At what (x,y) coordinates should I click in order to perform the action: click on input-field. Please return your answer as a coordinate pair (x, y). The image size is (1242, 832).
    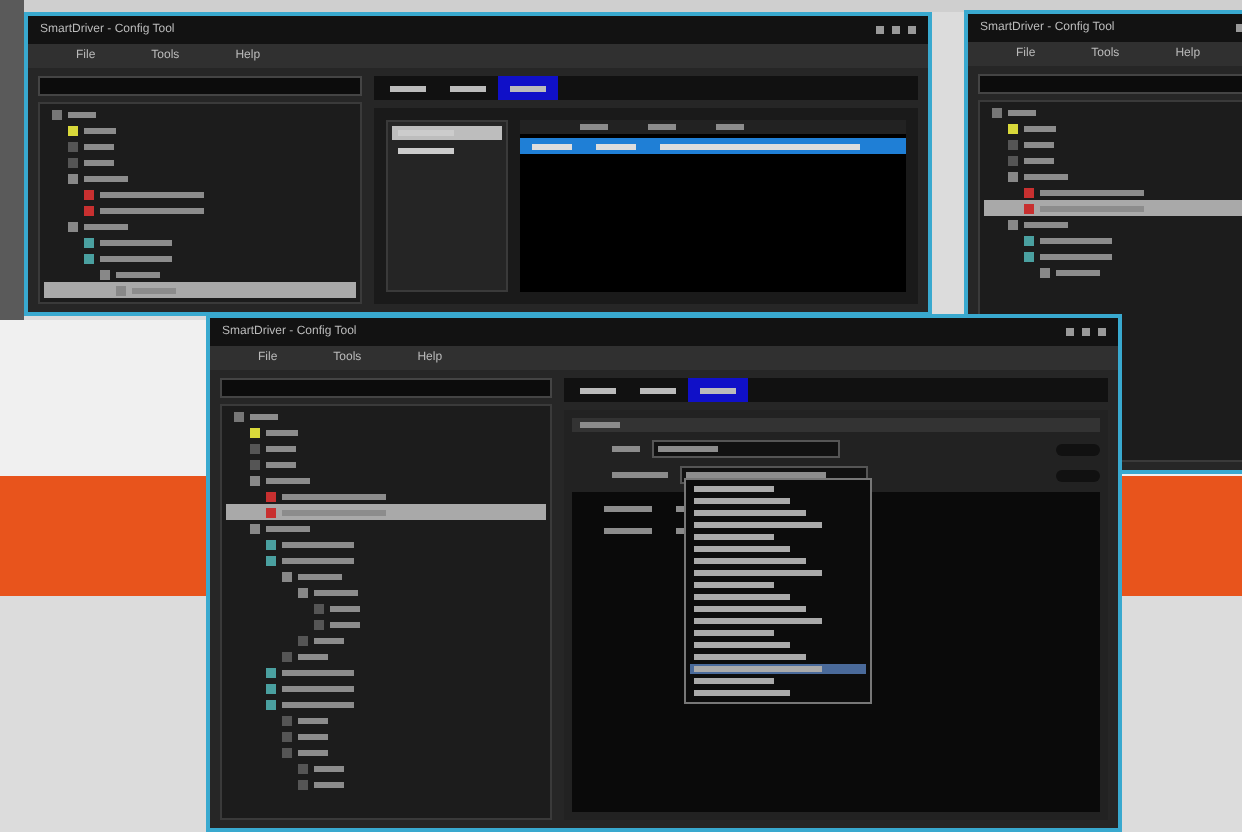
    Looking at the image, I should click on (746, 449).